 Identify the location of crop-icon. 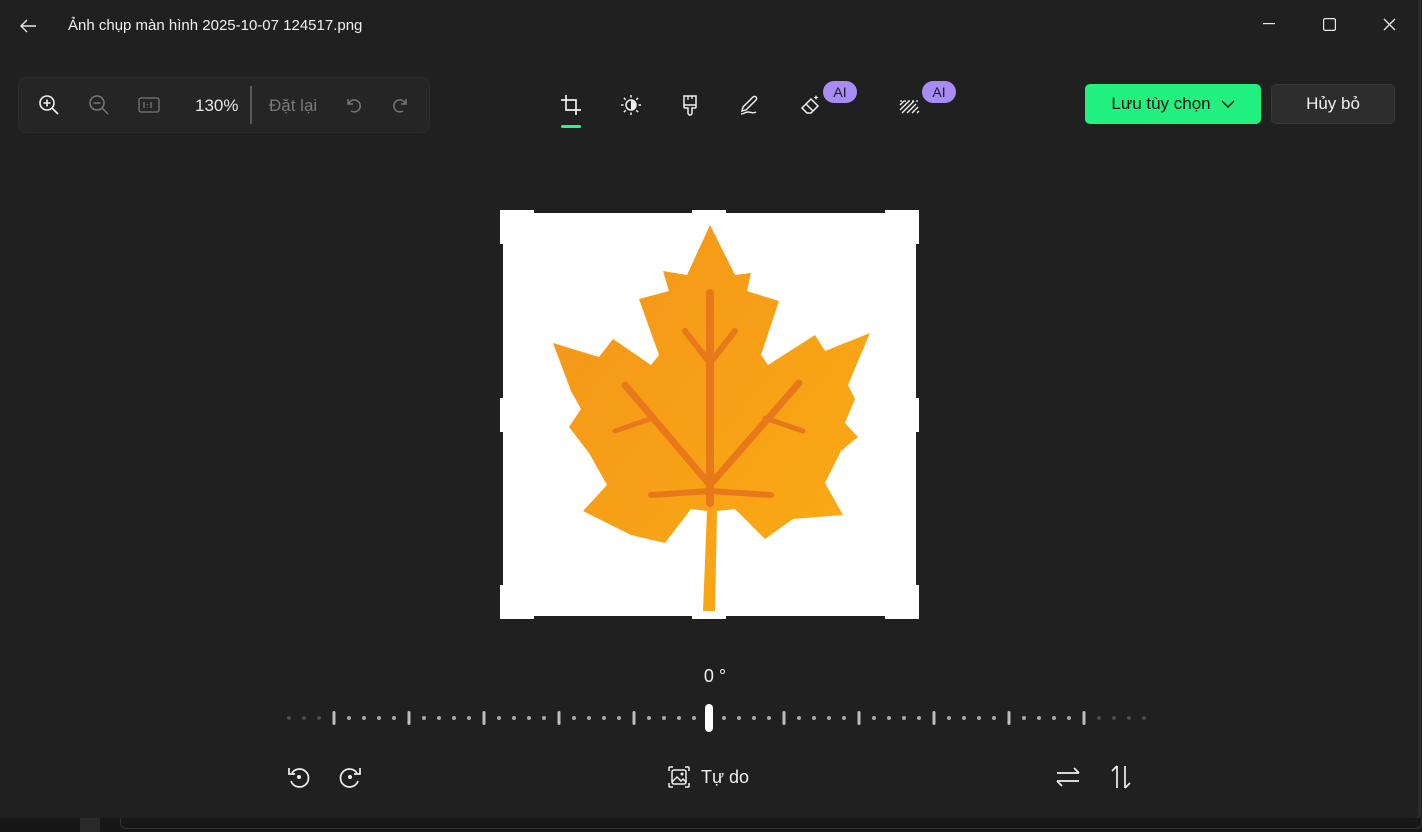
(571, 105).